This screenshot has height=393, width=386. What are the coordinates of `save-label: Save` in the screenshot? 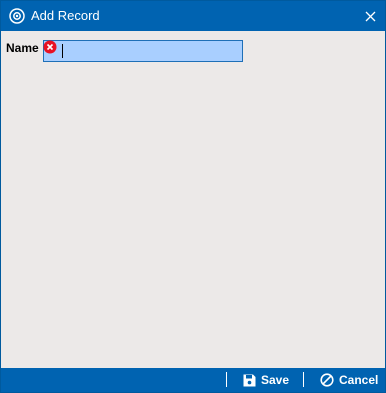 It's located at (275, 380).